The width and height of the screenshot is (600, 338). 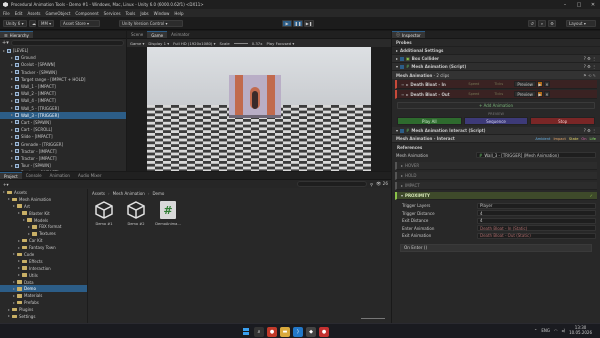 I want to click on tab-game: Game, so click(x=157, y=34).